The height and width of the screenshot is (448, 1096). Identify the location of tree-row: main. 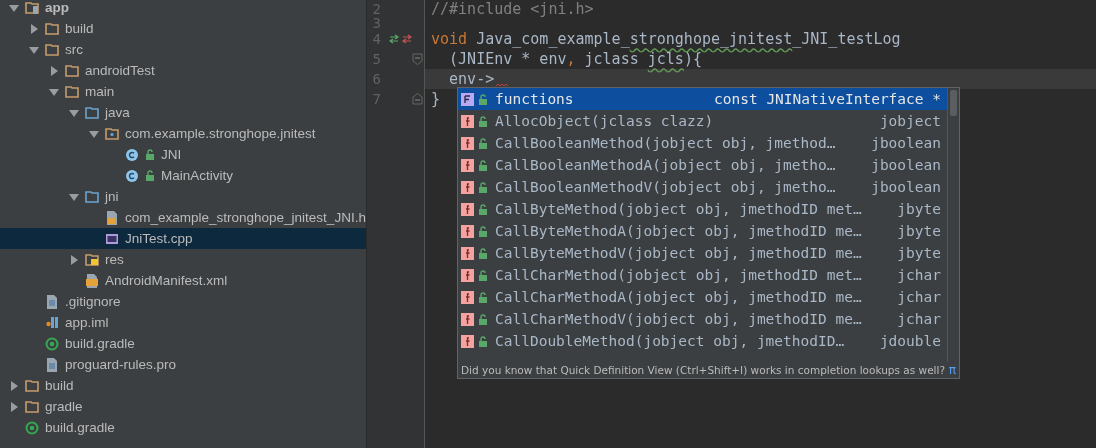
(183, 91).